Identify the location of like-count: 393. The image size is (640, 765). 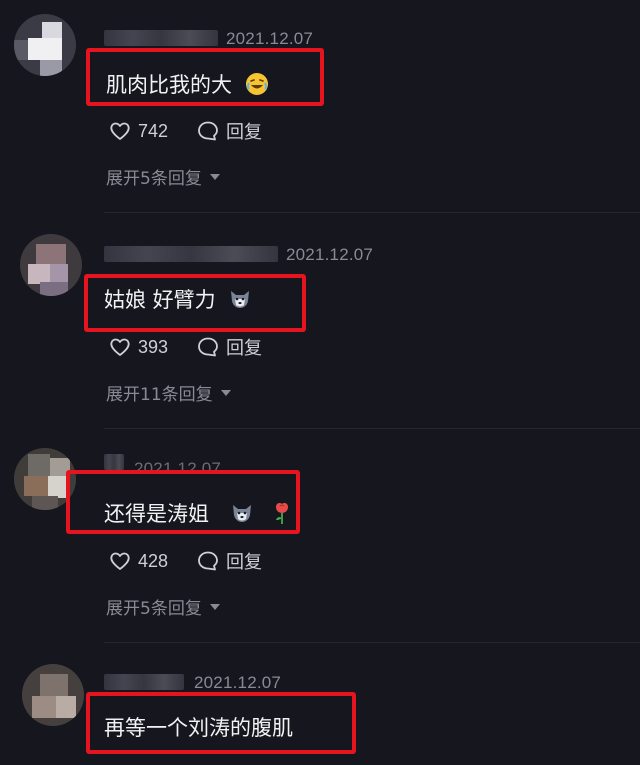
(153, 346).